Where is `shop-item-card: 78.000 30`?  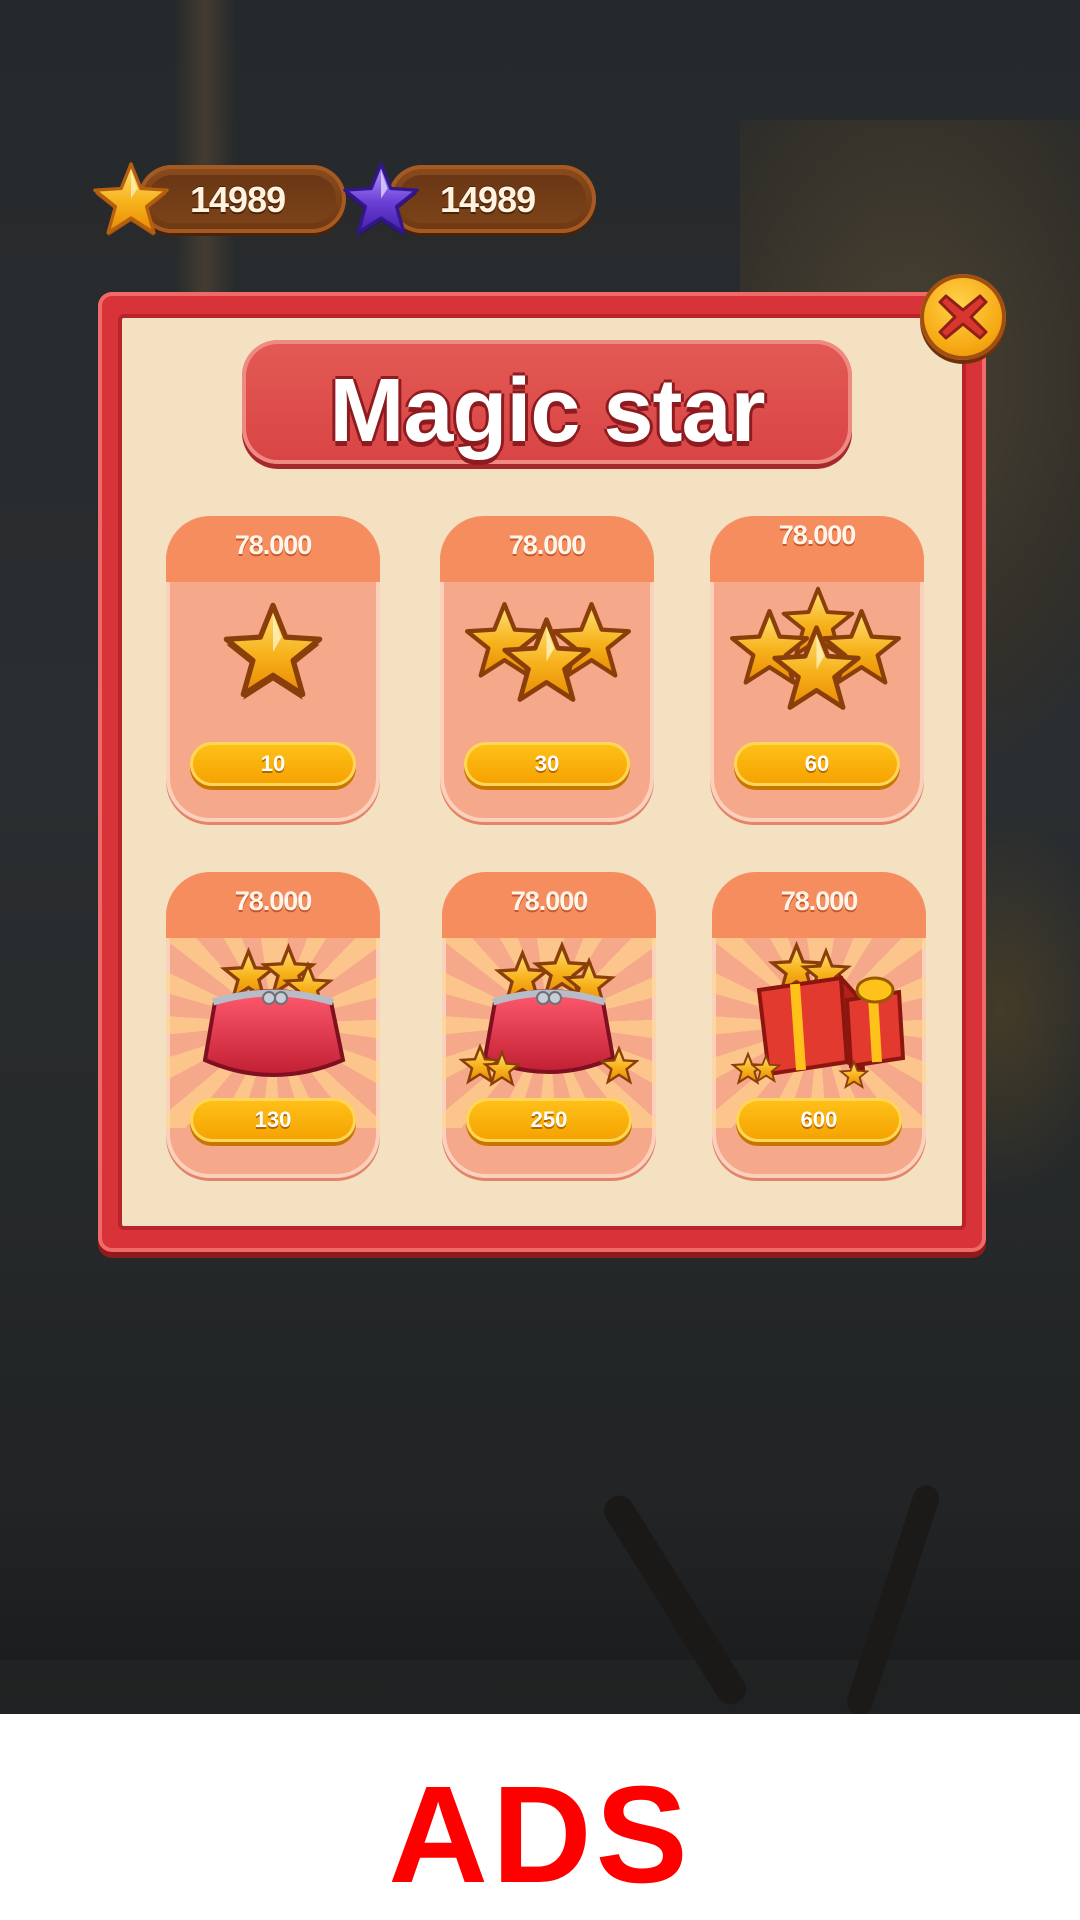
shop-item-card: 78.000 30 is located at coordinates (547, 669).